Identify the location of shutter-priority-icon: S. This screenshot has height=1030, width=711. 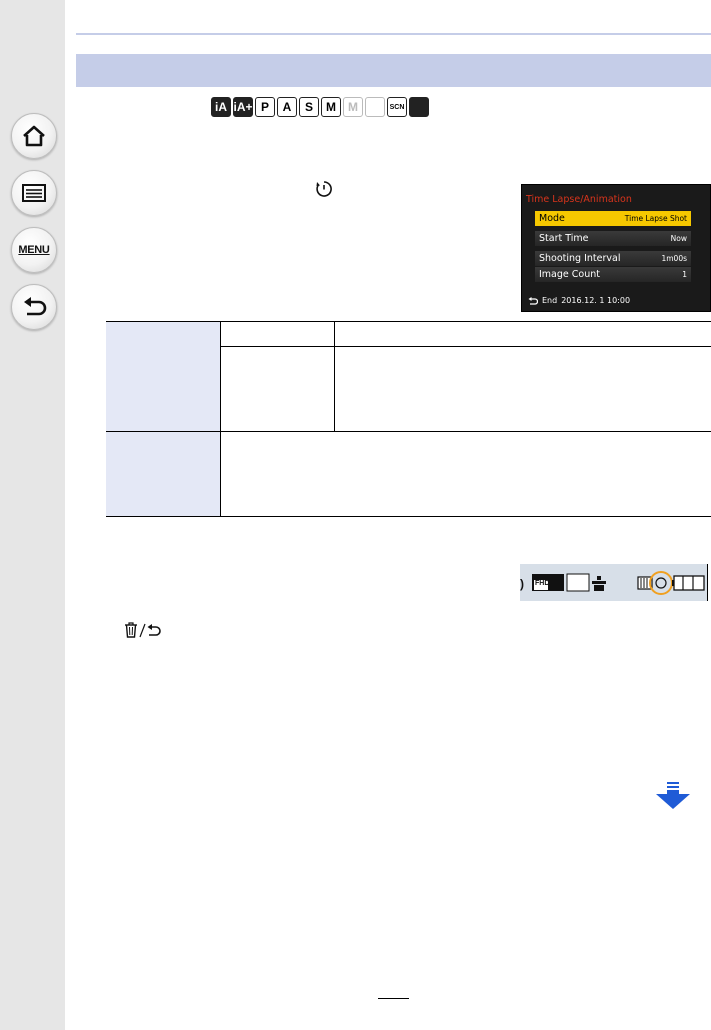
(309, 107).